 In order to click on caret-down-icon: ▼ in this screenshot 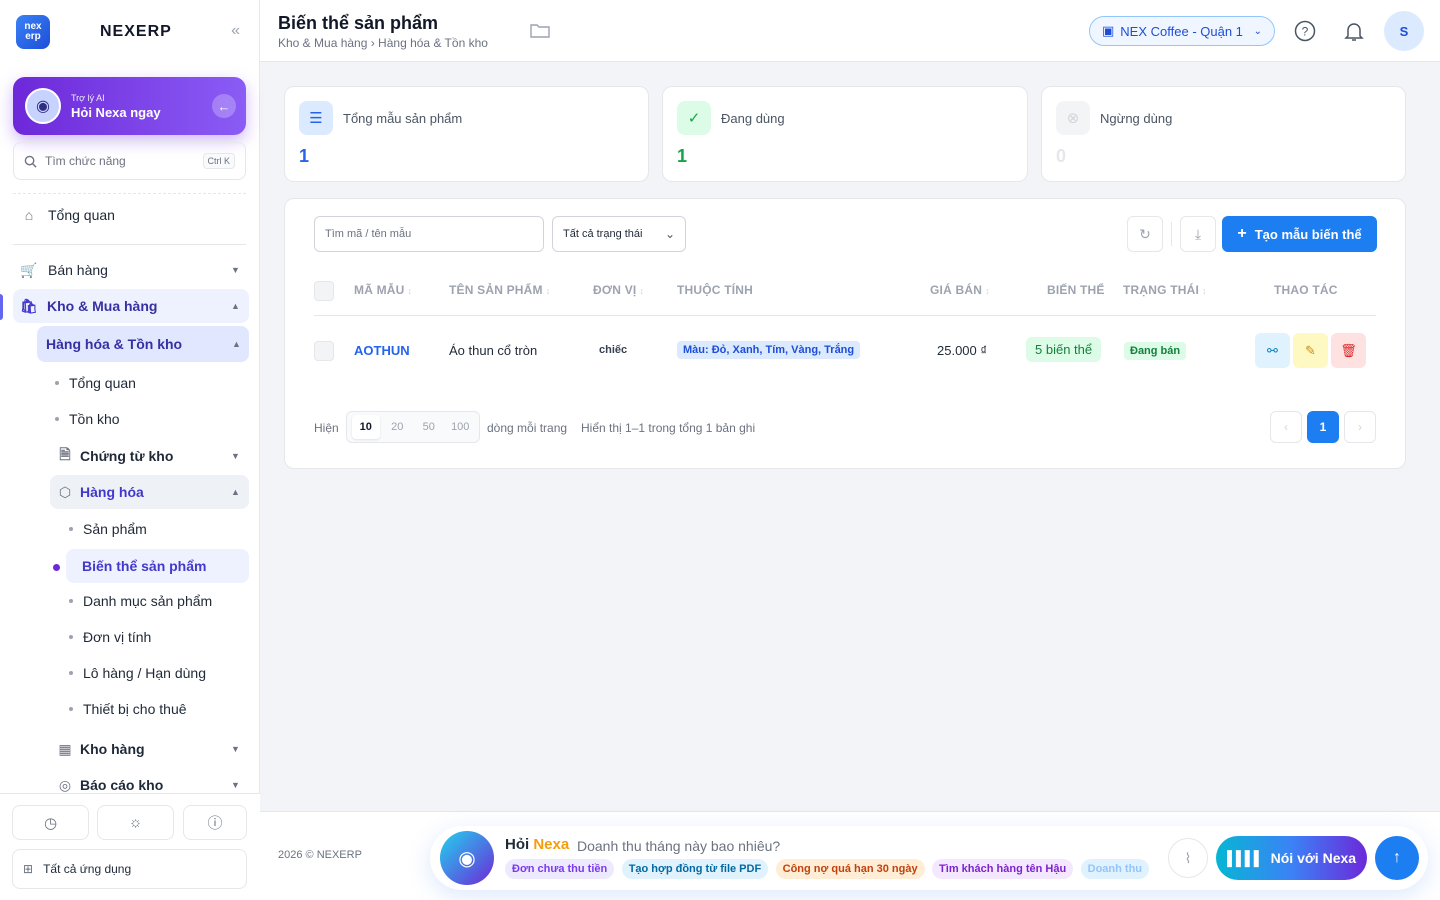, I will do `click(235, 270)`.